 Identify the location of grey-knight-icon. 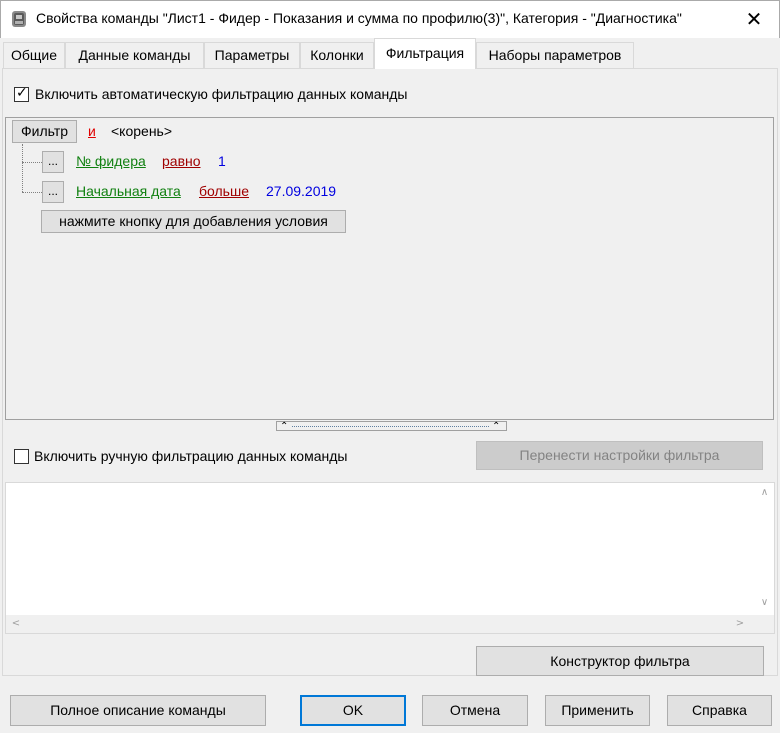
(19, 19).